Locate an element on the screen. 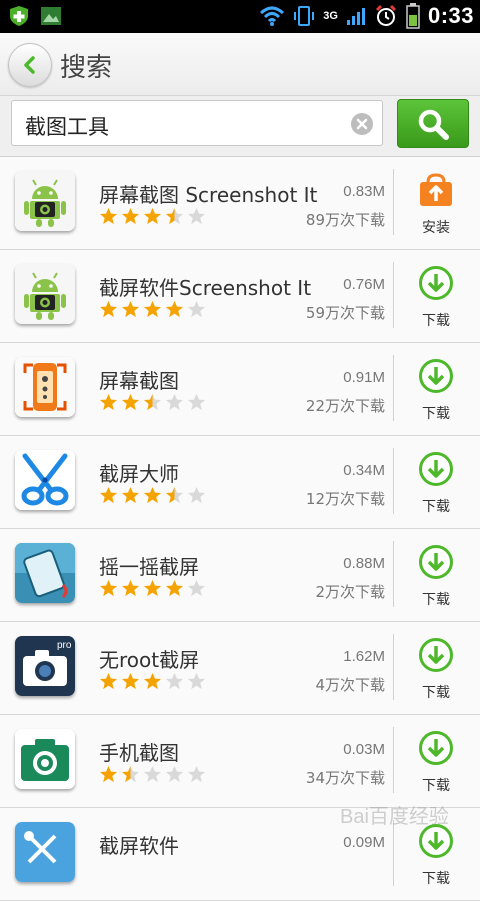 This screenshot has width=480, height=901. watermark: Bai百度经验 is located at coordinates (394, 817).